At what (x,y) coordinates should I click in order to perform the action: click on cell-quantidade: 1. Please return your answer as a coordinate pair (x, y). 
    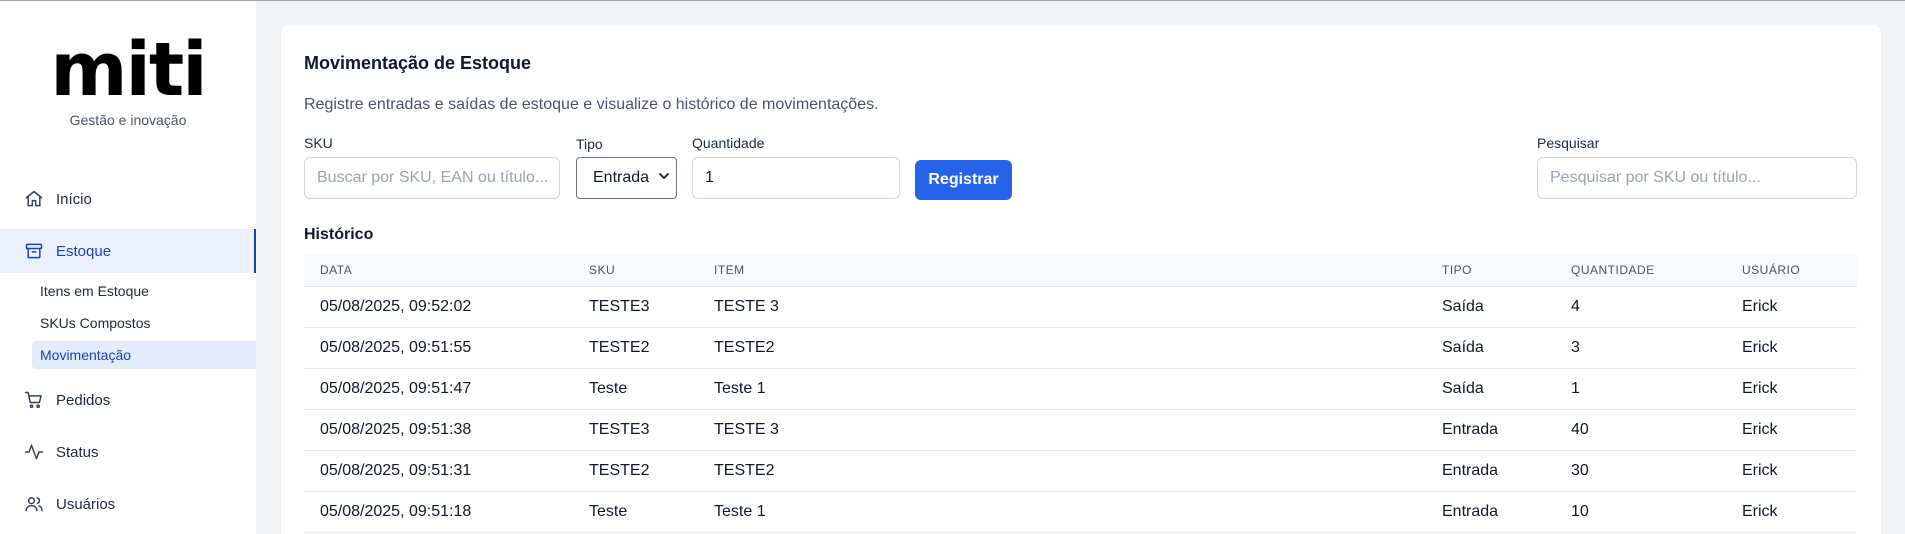
    Looking at the image, I should click on (1575, 388).